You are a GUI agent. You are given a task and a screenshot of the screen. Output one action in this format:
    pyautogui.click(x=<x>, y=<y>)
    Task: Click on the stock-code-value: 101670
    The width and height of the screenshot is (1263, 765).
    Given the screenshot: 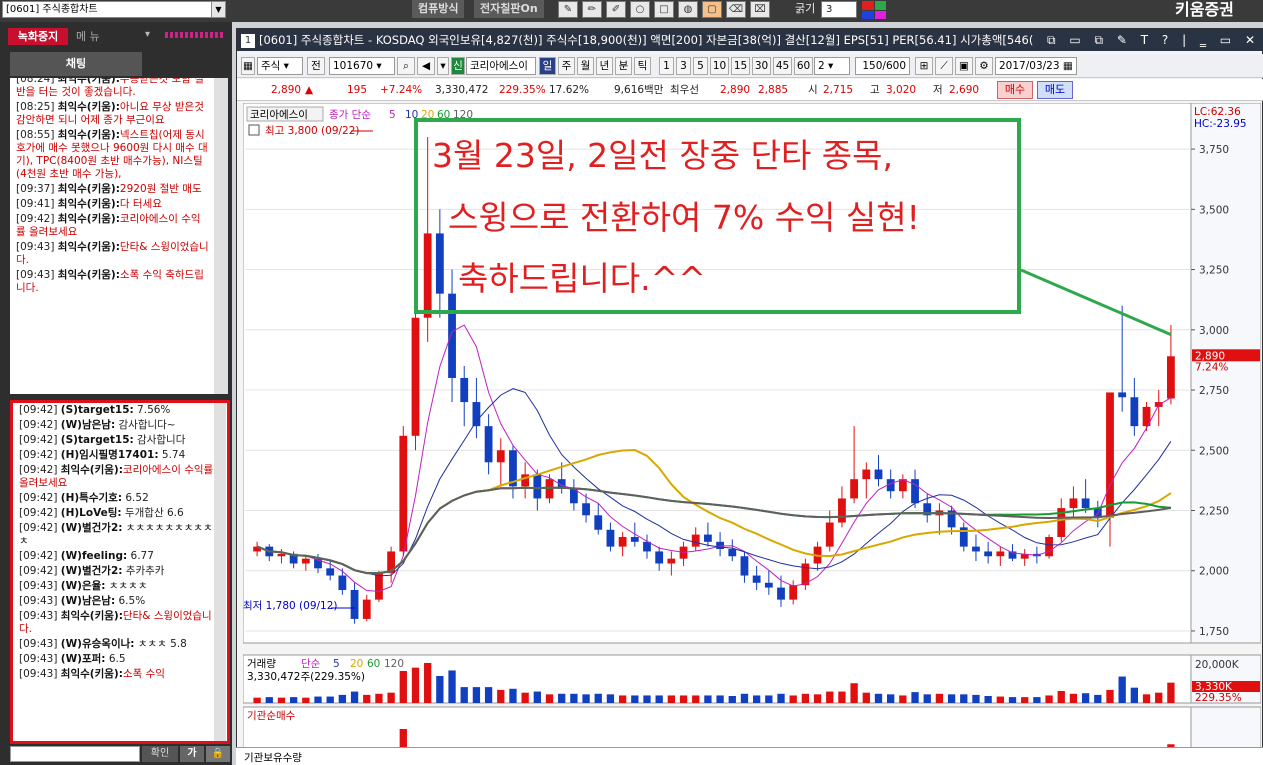 What is the action you would take?
    pyautogui.click(x=353, y=66)
    